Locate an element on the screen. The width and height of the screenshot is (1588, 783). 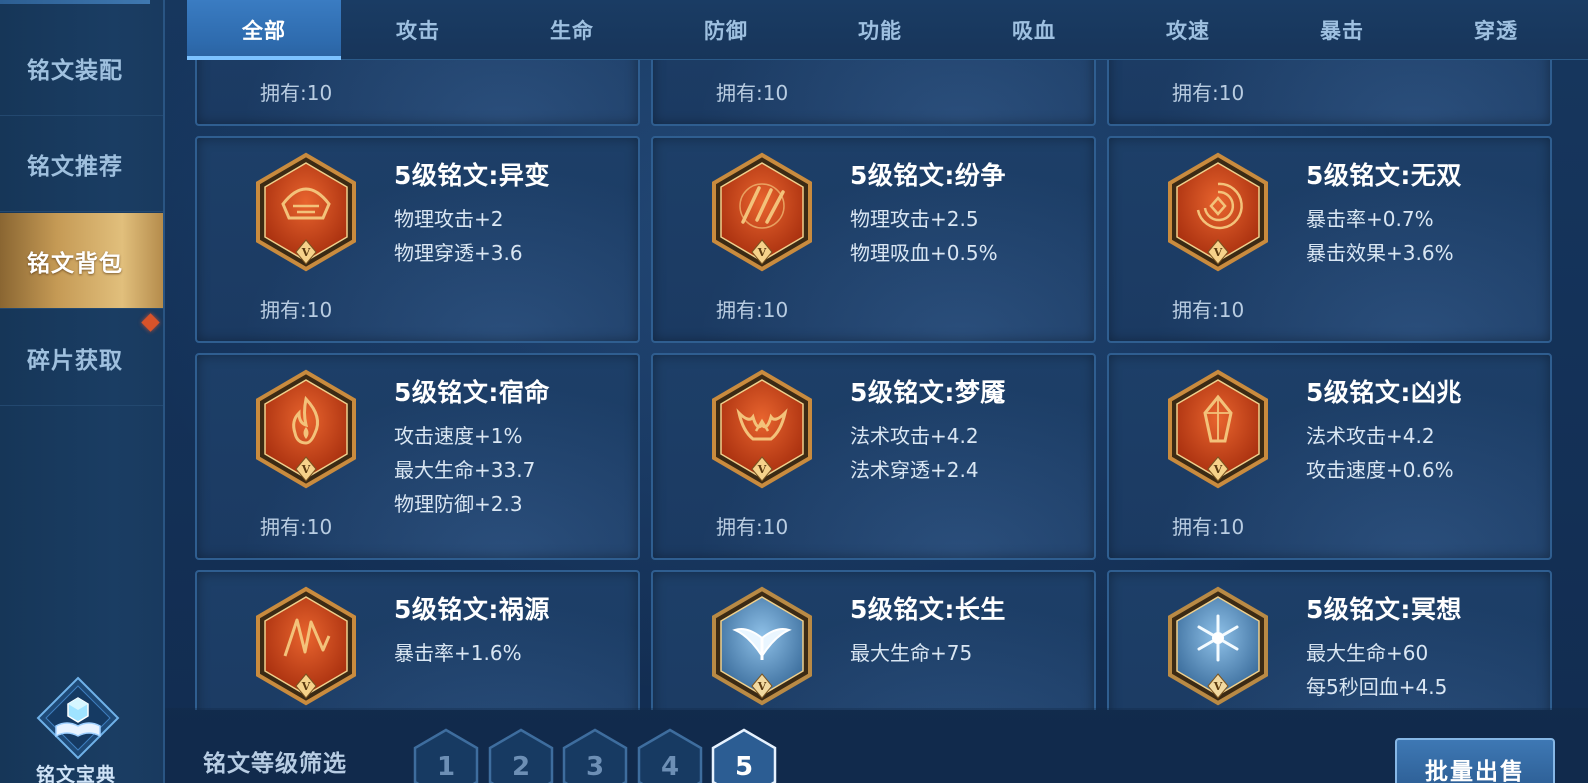
inscription-card: V 5级铭文:梦魇法术攻击+4.2 法术穿透+2.4 拥有:10 is located at coordinates (873, 456).